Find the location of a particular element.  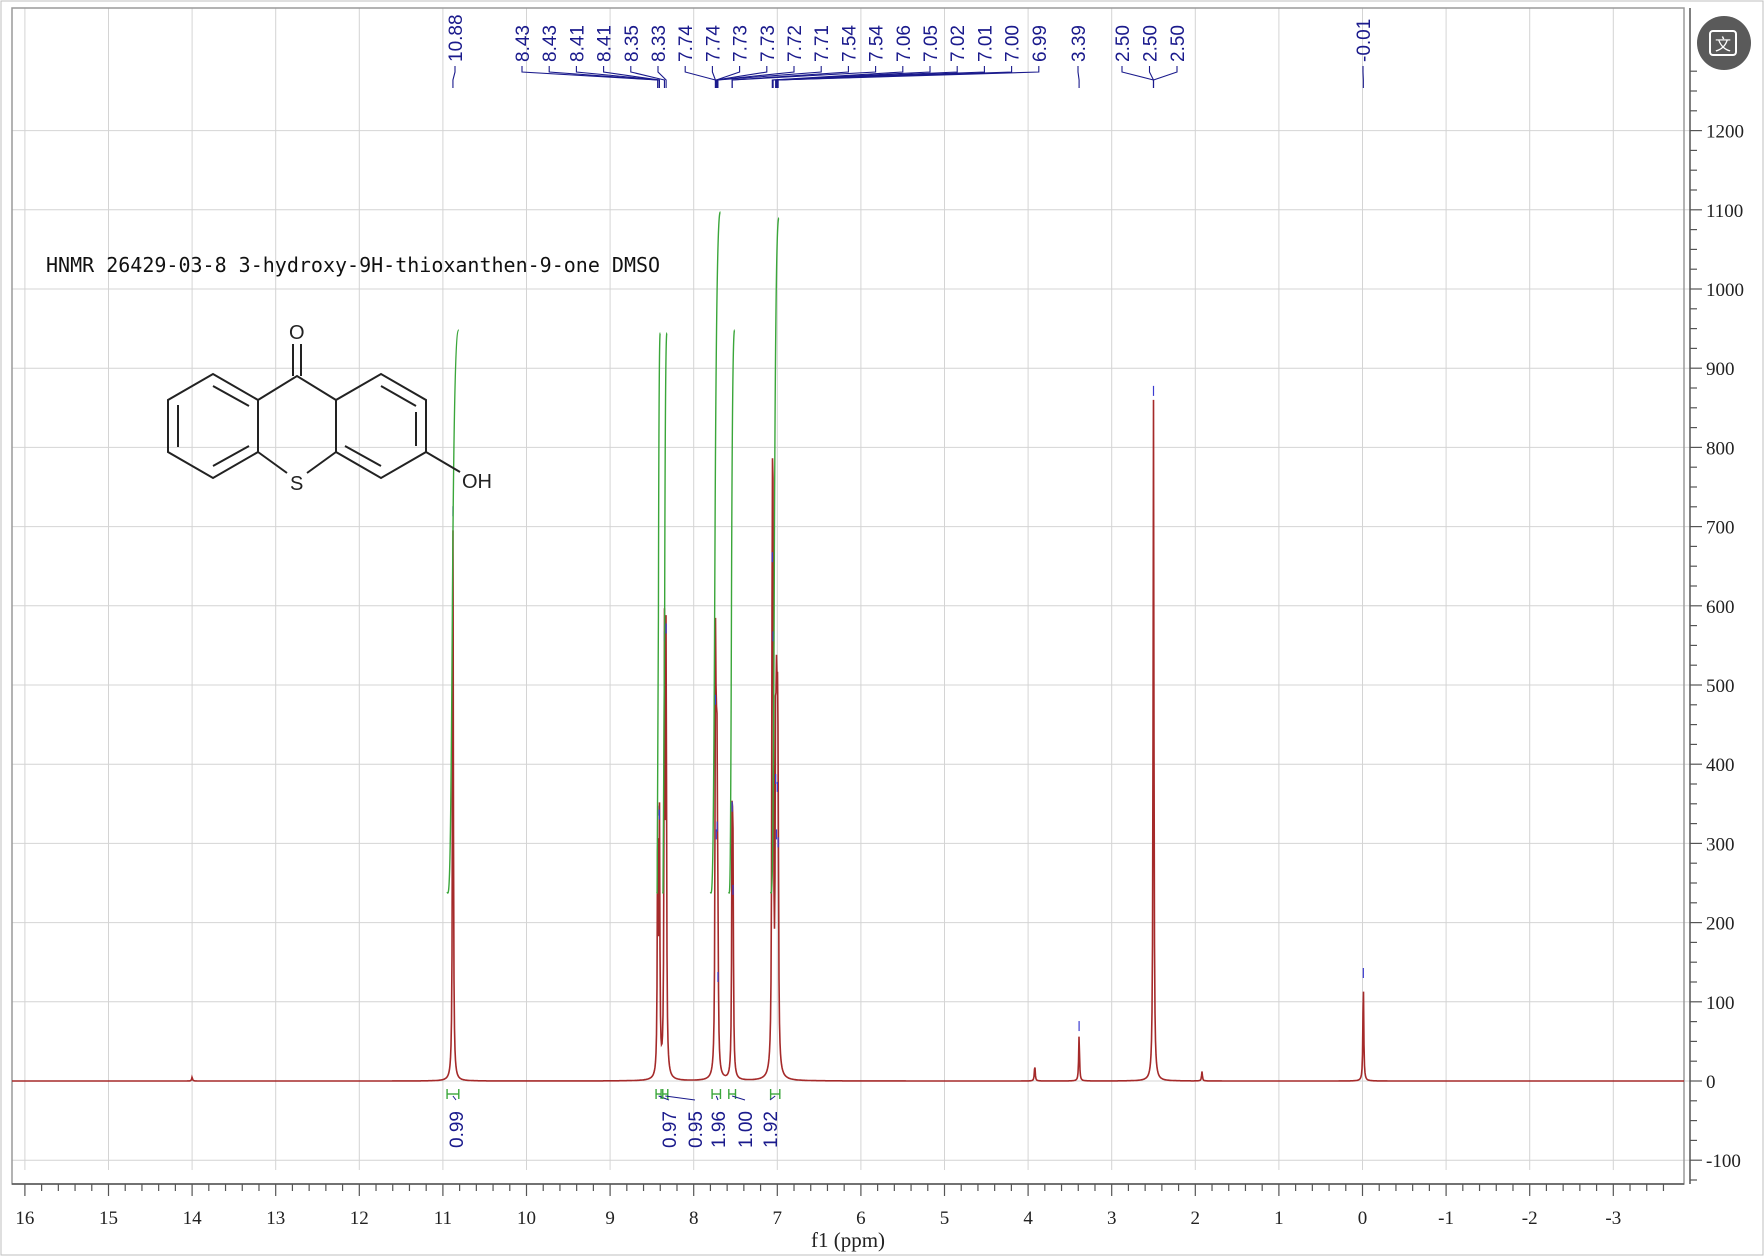

x-tick-label: 9 is located at coordinates (610, 1218).